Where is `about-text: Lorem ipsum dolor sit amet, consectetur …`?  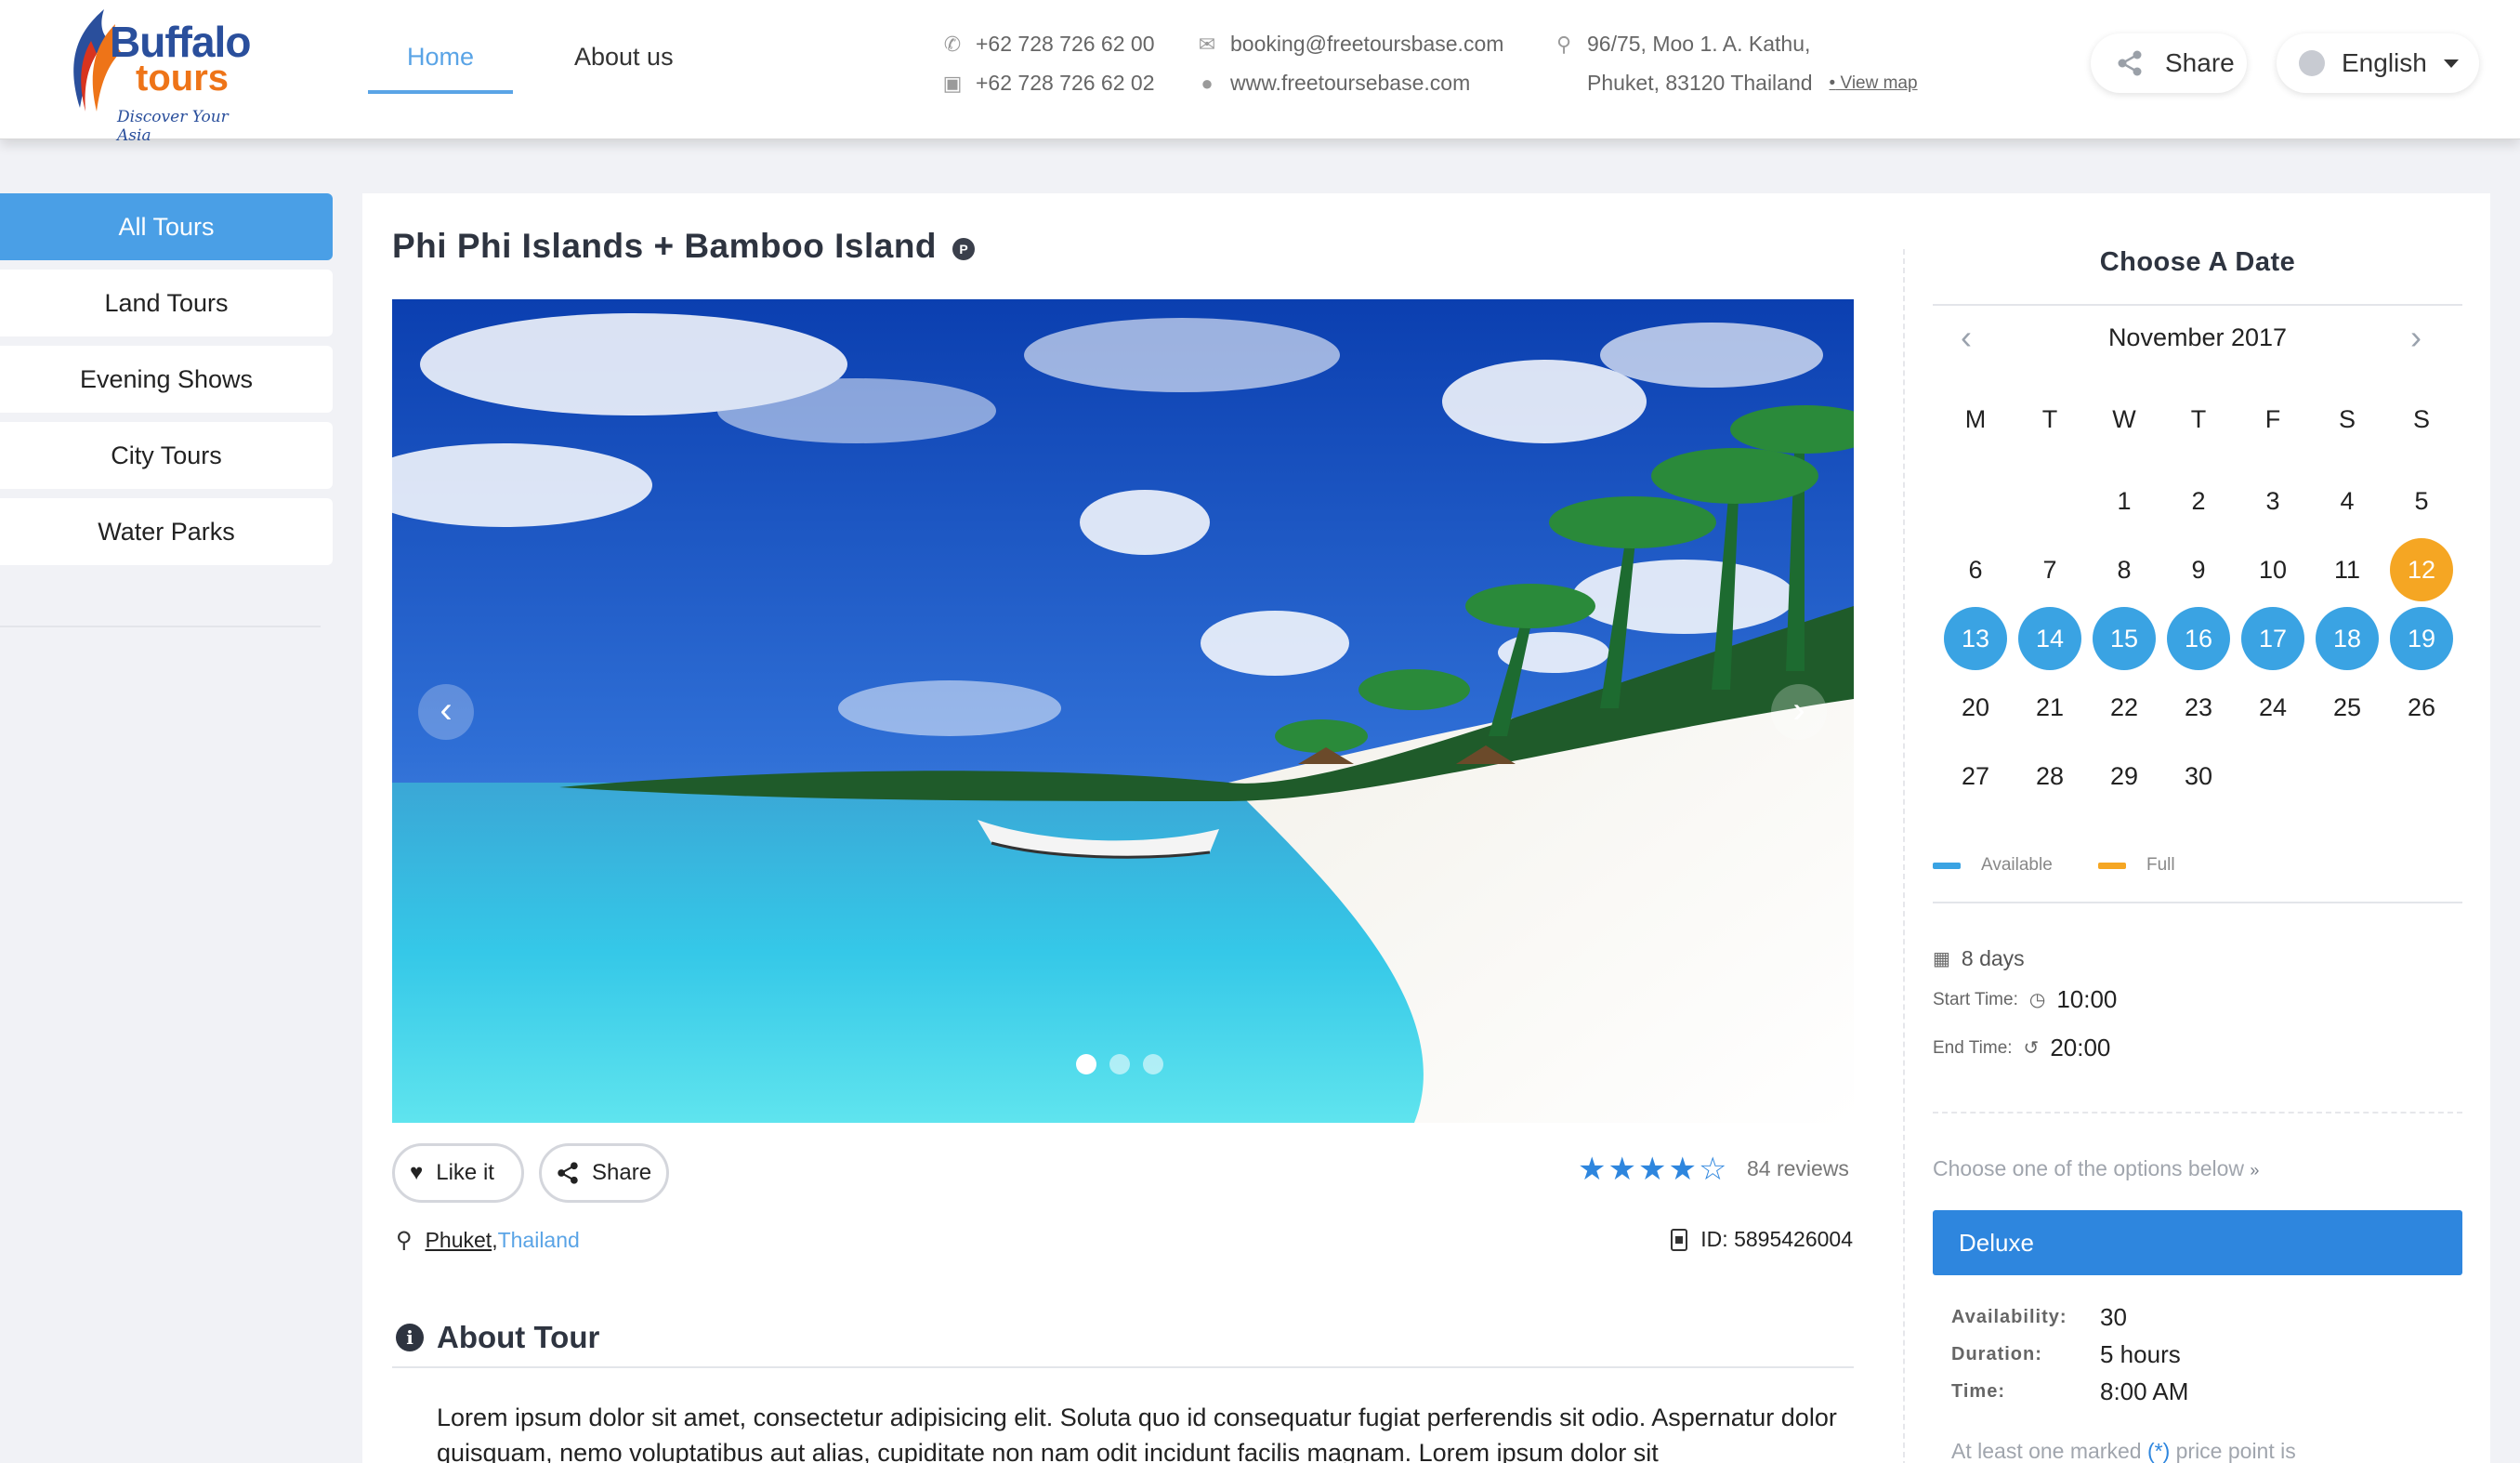 about-text: Lorem ipsum dolor sit amet, consectetur … is located at coordinates (1137, 1433).